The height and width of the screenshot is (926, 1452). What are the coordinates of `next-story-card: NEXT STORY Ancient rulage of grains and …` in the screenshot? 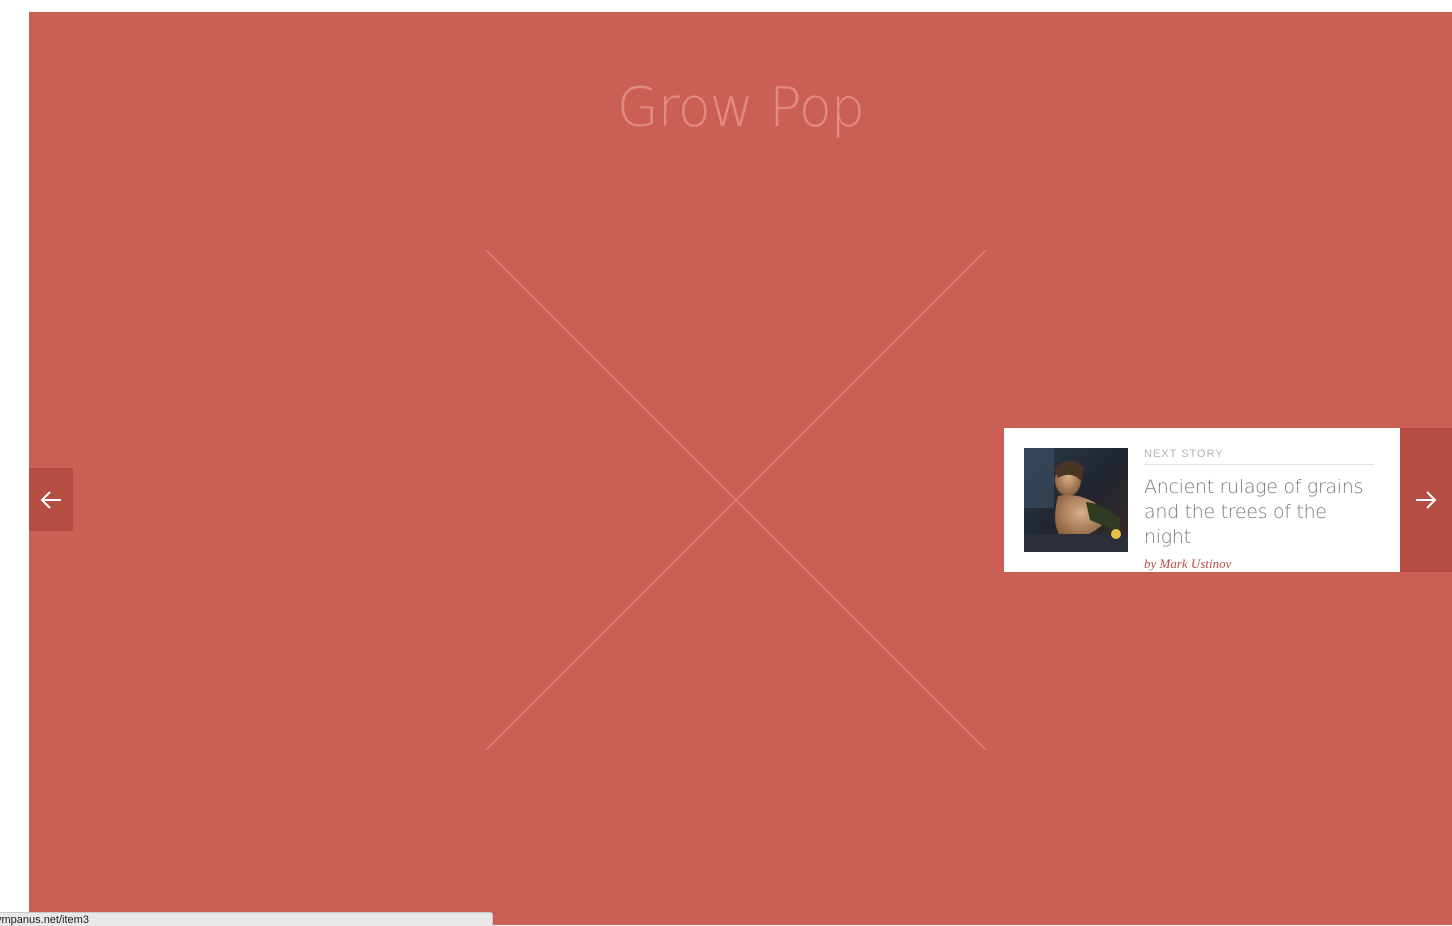 It's located at (1202, 500).